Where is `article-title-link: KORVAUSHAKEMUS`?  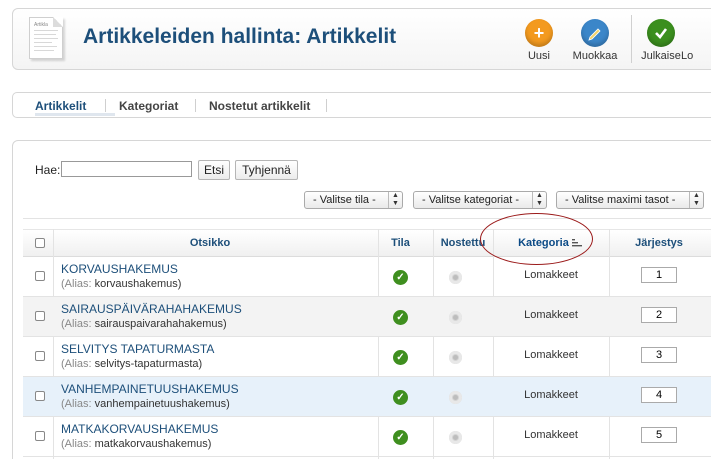
article-title-link: KORVAUSHAKEMUS is located at coordinates (119, 269).